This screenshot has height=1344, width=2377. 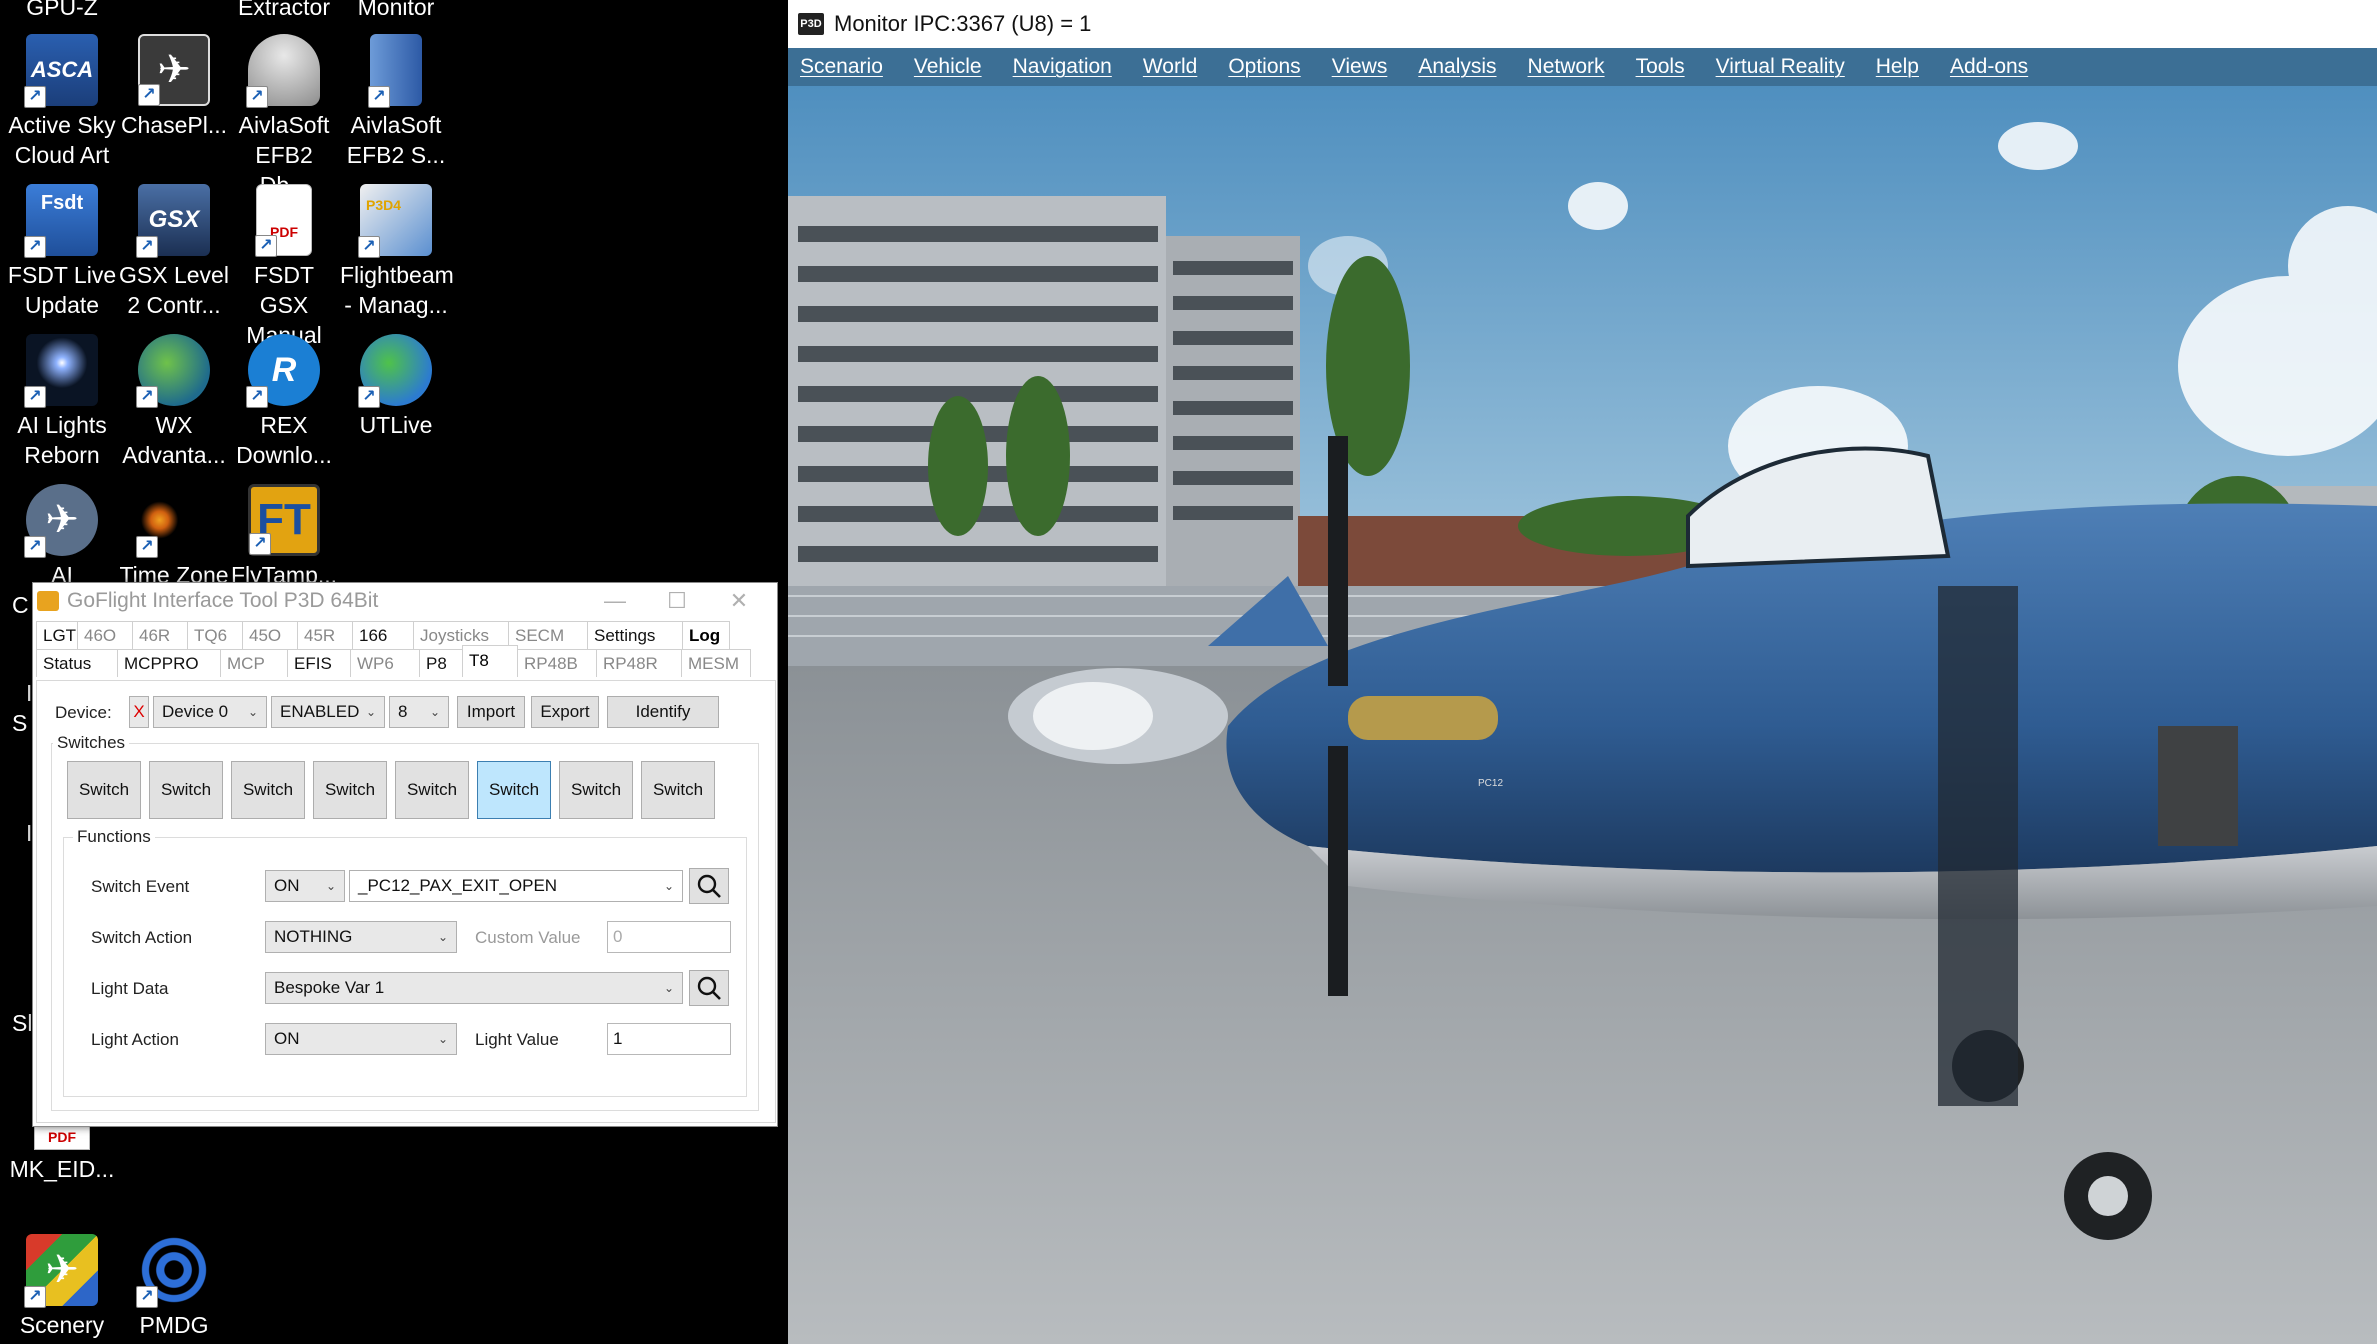 I want to click on menu-analysis: Analysis, so click(x=1457, y=67).